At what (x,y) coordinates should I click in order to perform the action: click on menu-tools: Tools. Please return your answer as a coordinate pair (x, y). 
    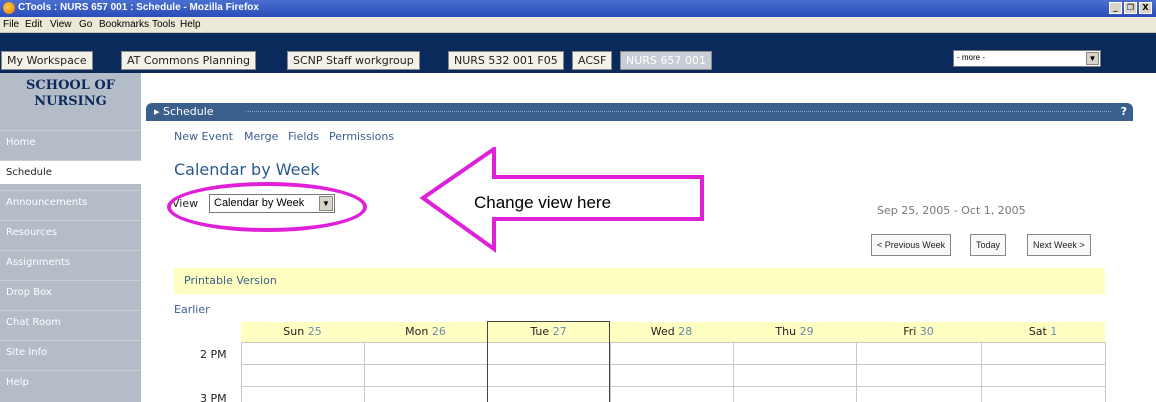
    Looking at the image, I should click on (163, 24).